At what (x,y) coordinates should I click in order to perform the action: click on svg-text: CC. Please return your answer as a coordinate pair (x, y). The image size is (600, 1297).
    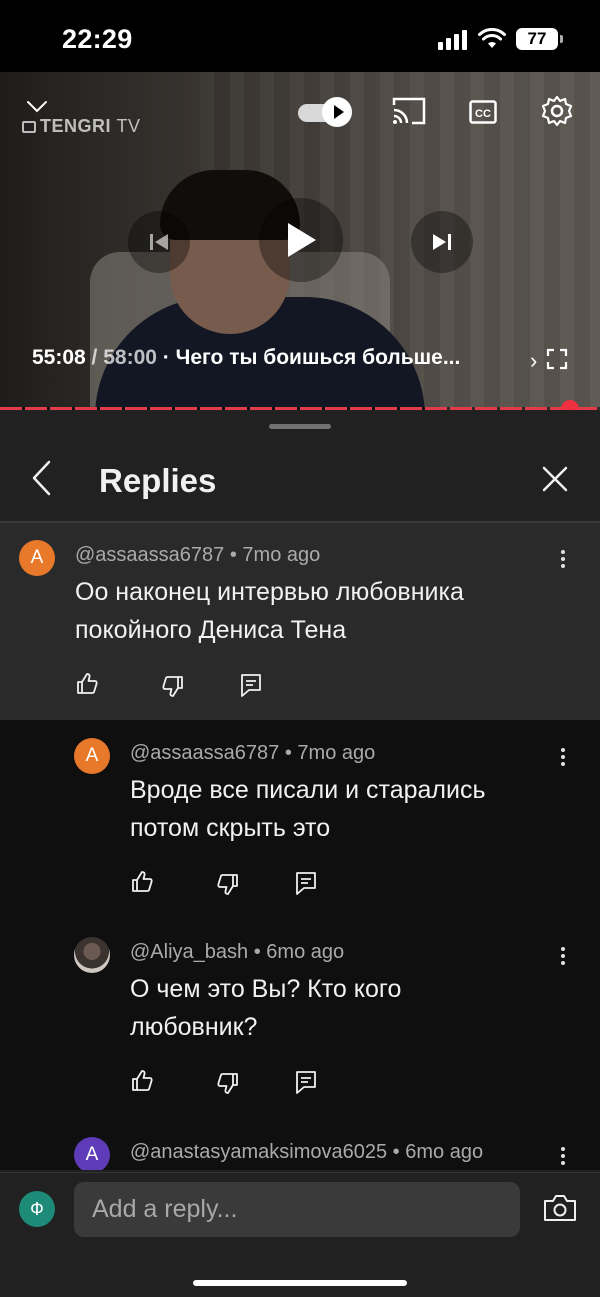
    Looking at the image, I should click on (483, 114).